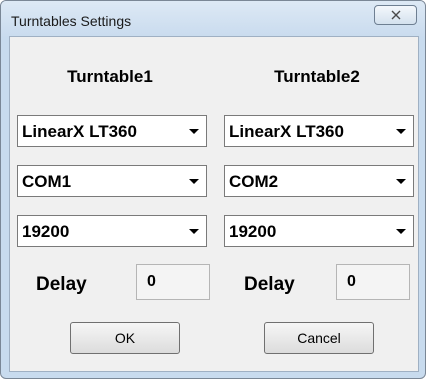 This screenshot has width=426, height=379. What do you see at coordinates (269, 284) in the screenshot?
I see `turntable2-delay-label: Delay` at bounding box center [269, 284].